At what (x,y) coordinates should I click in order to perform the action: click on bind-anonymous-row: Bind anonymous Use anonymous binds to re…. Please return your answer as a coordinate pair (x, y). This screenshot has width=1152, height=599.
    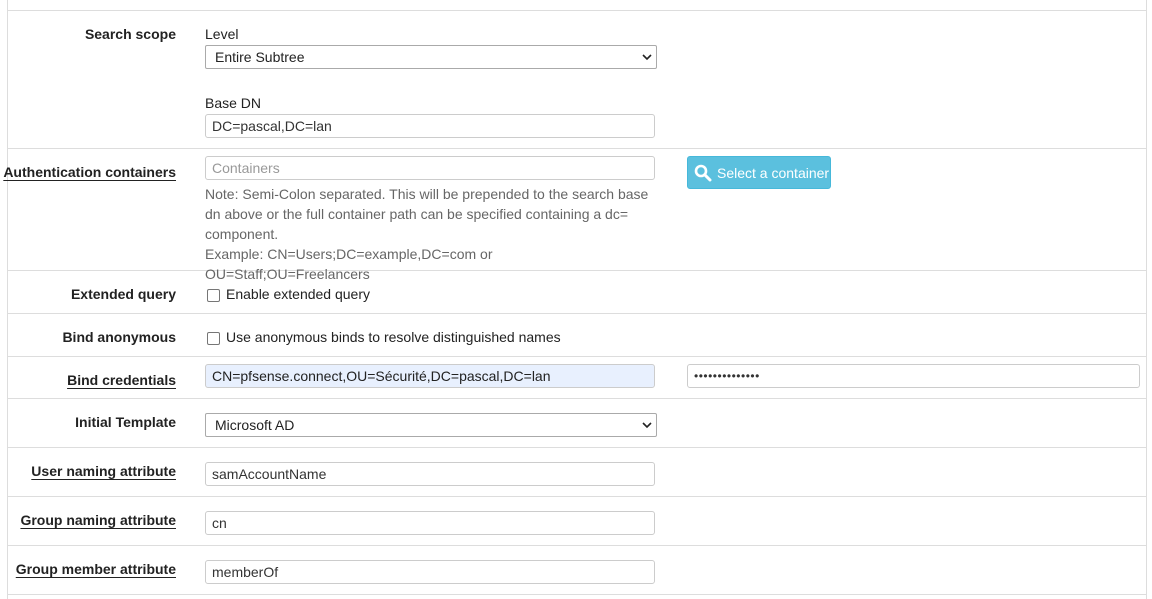
    Looking at the image, I should click on (577, 335).